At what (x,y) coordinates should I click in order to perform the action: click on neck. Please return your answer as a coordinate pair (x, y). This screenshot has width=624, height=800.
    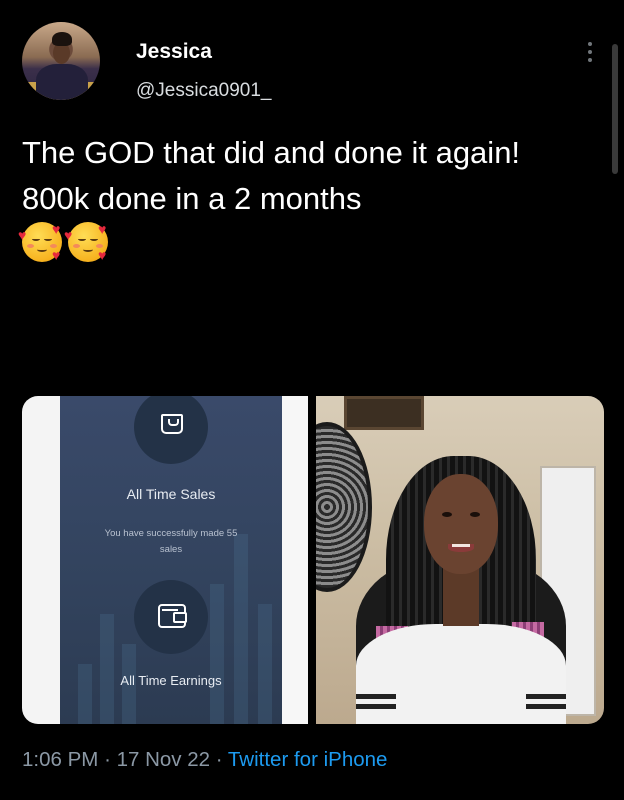
    Looking at the image, I should click on (461, 596).